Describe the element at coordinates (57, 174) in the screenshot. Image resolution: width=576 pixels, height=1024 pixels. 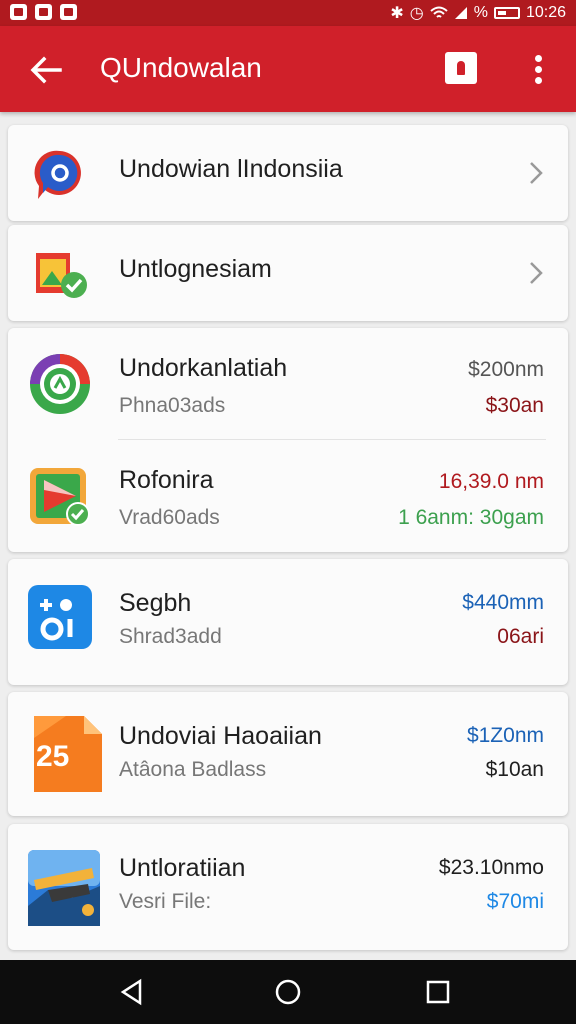
I see `chat-bubble-icon` at that location.